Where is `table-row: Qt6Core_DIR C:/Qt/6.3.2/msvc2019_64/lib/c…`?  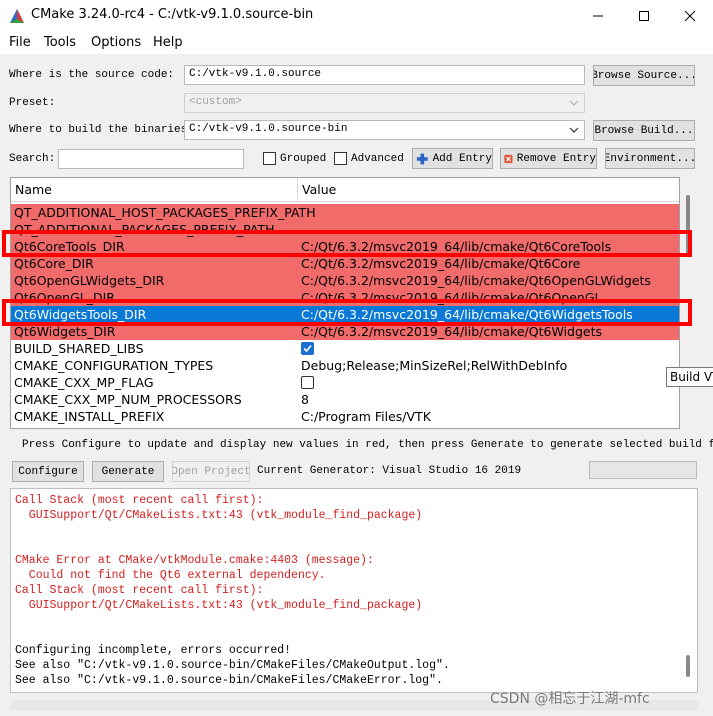
table-row: Qt6Core_DIR C:/Qt/6.3.2/msvc2019_64/lib/c… is located at coordinates (345, 263).